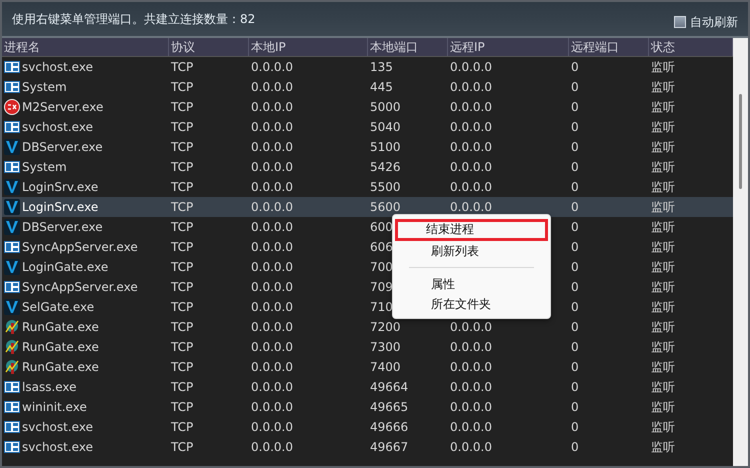 The width and height of the screenshot is (750, 468). Describe the element at coordinates (49, 387) in the screenshot. I see `process-name: lsass.exe` at that location.